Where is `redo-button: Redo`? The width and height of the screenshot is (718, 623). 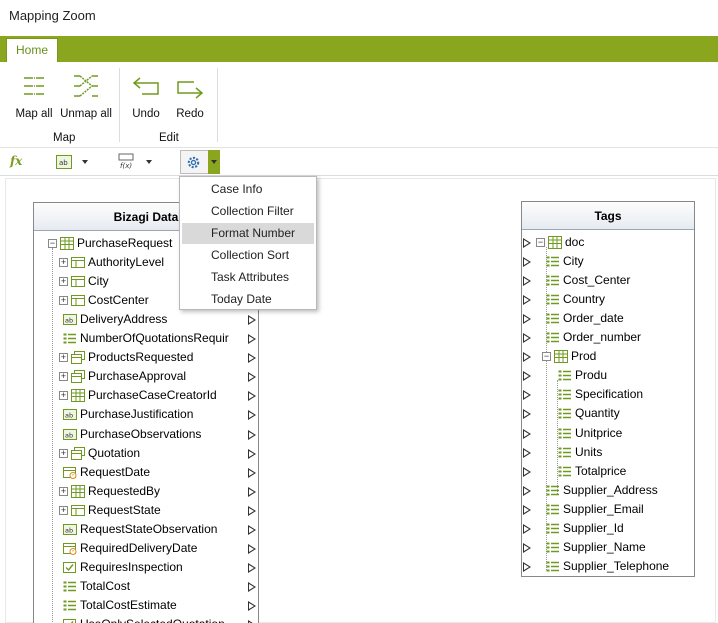
redo-button: Redo is located at coordinates (190, 95).